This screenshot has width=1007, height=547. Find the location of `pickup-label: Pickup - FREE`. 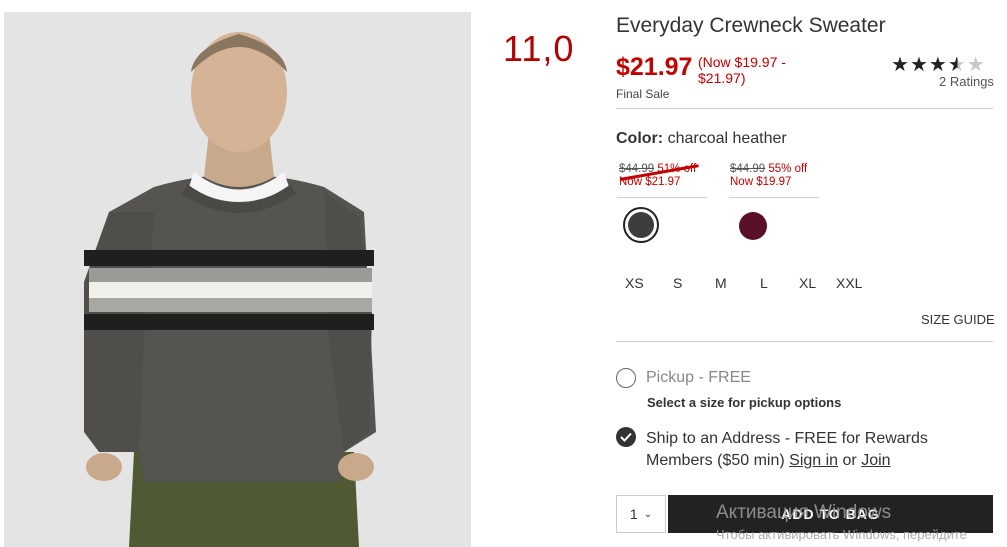

pickup-label: Pickup - FREE is located at coordinates (698, 377).